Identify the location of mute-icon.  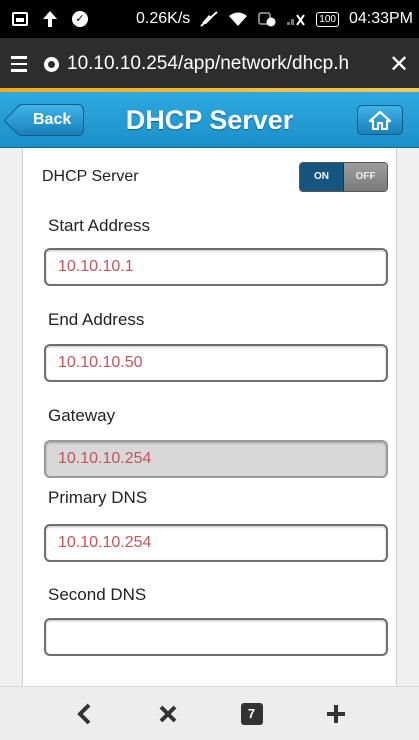
(209, 19).